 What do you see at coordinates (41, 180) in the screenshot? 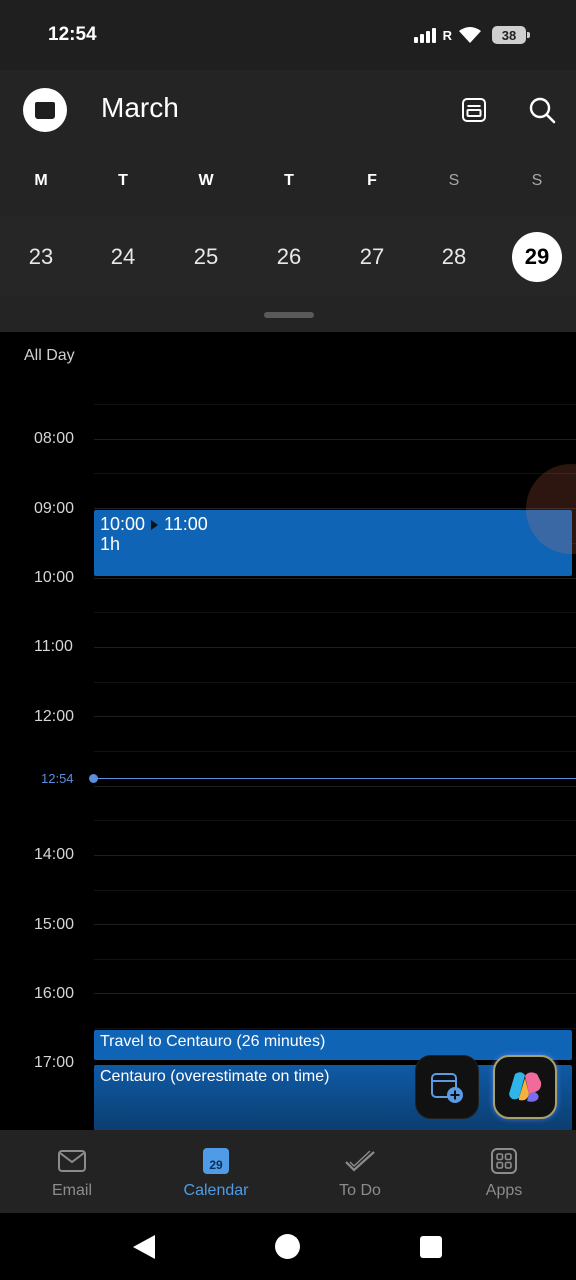
I see `weekday-label: M` at bounding box center [41, 180].